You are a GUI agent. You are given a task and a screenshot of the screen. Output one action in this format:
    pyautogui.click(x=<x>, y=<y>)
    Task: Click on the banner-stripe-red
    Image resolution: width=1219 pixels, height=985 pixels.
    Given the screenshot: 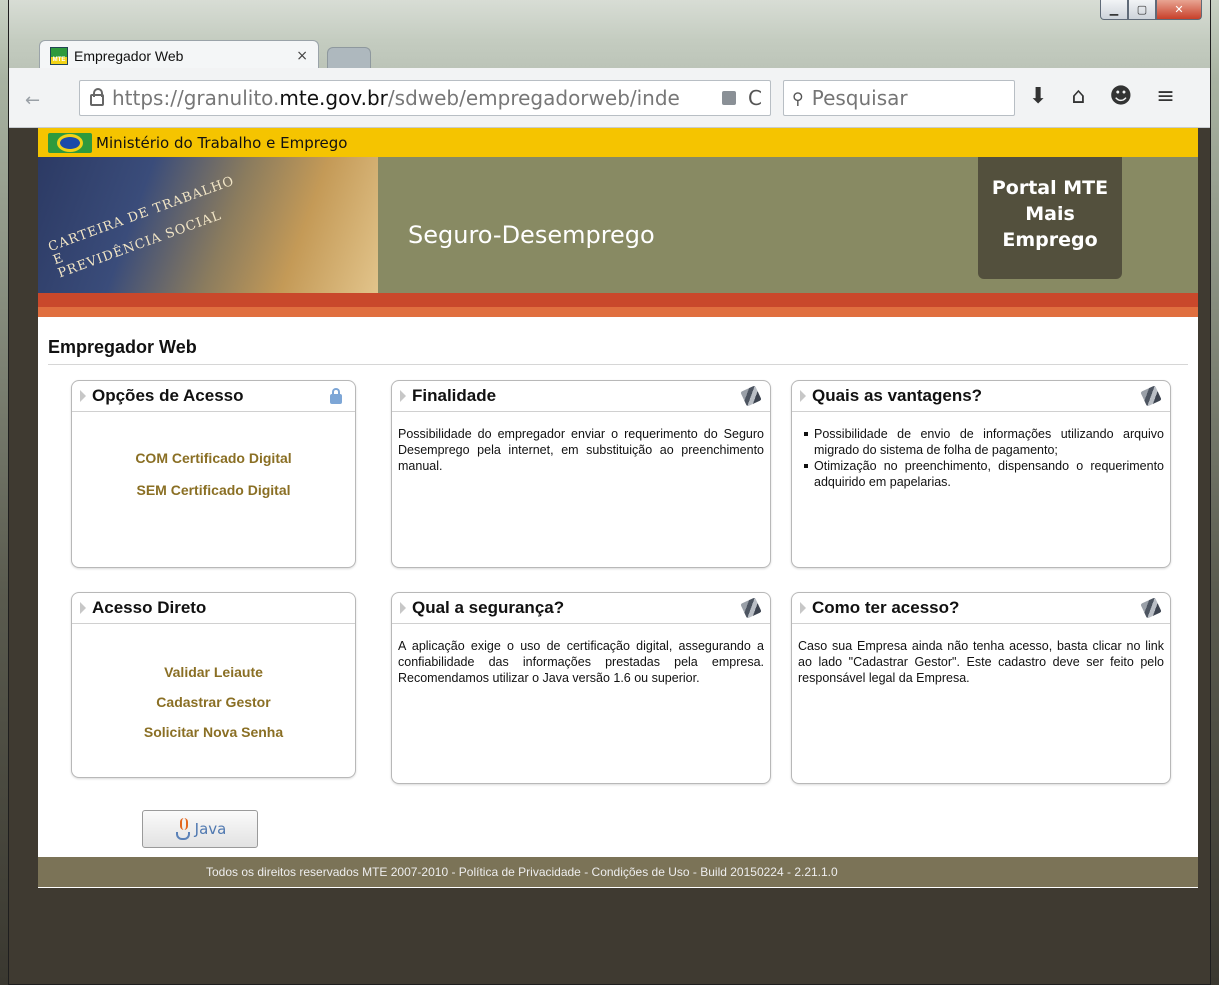 What is the action you would take?
    pyautogui.click(x=618, y=300)
    